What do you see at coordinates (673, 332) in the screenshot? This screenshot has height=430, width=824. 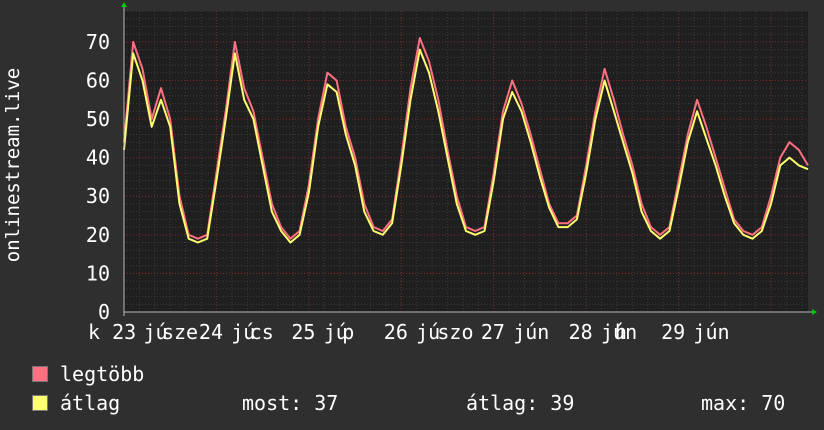 I see `x-tick-label: 29` at bounding box center [673, 332].